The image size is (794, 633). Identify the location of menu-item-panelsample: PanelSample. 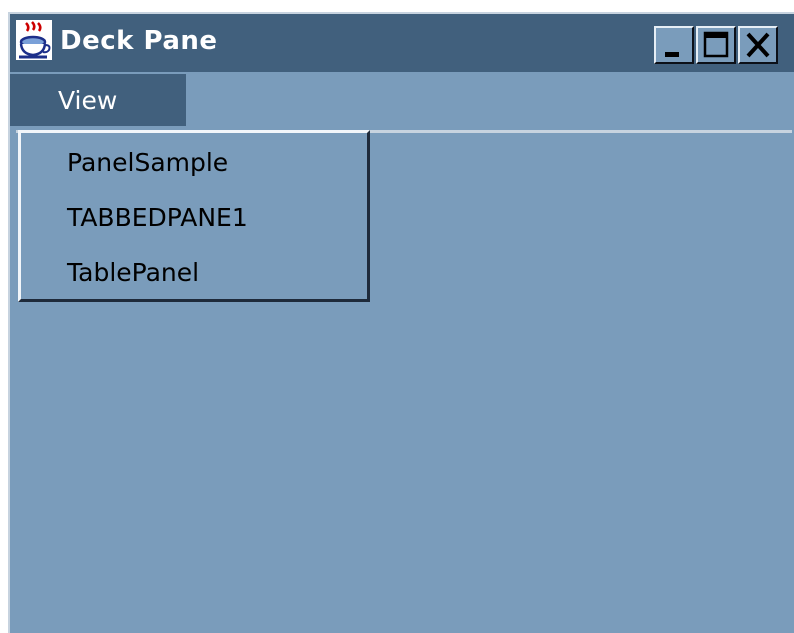
(147, 163).